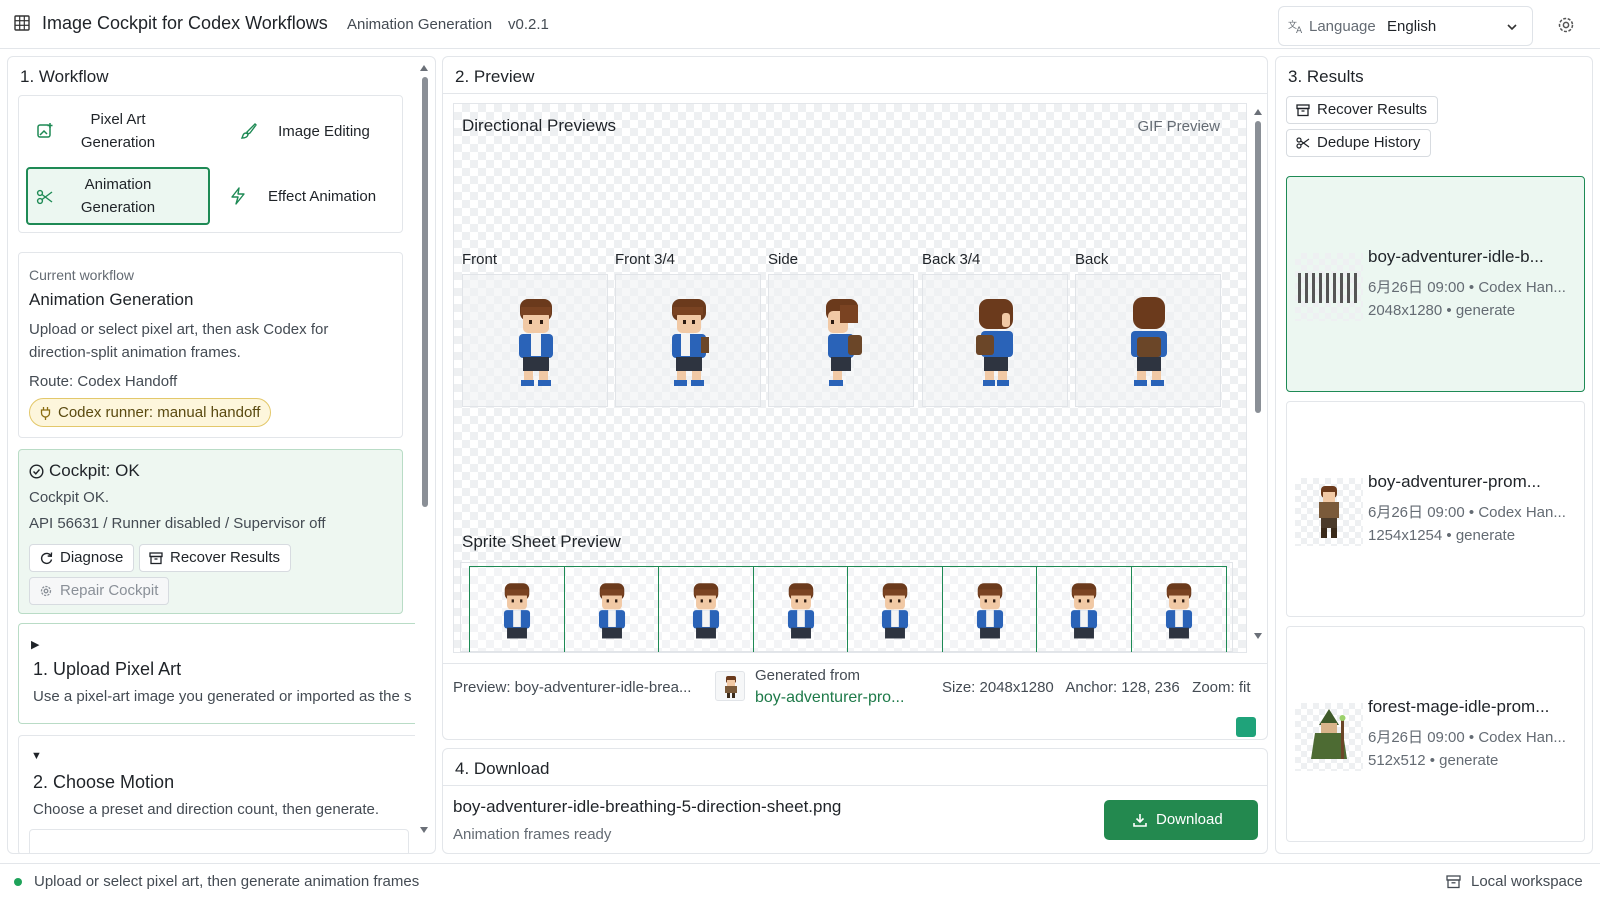  I want to click on motion-preset-field, so click(219, 841).